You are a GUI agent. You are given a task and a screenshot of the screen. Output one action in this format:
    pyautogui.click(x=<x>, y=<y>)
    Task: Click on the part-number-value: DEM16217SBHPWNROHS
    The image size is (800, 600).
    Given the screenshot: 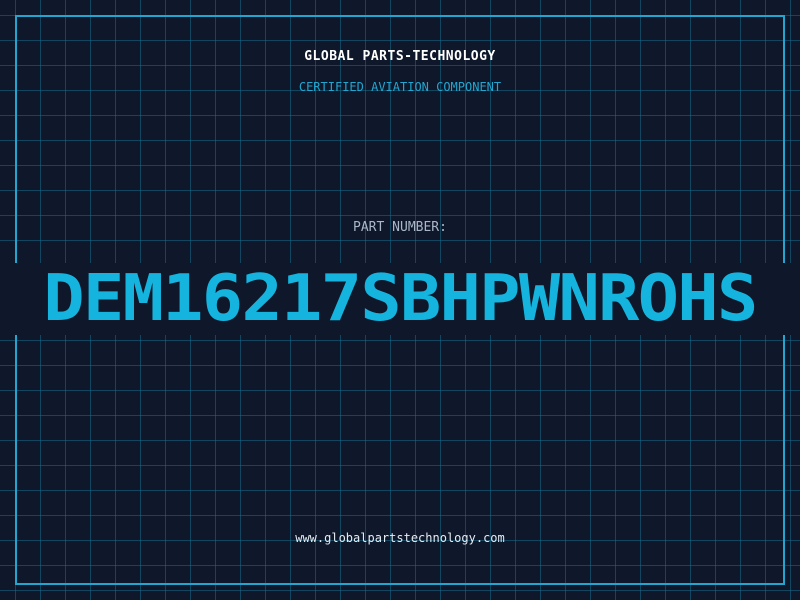 What is the action you would take?
    pyautogui.click(x=400, y=299)
    